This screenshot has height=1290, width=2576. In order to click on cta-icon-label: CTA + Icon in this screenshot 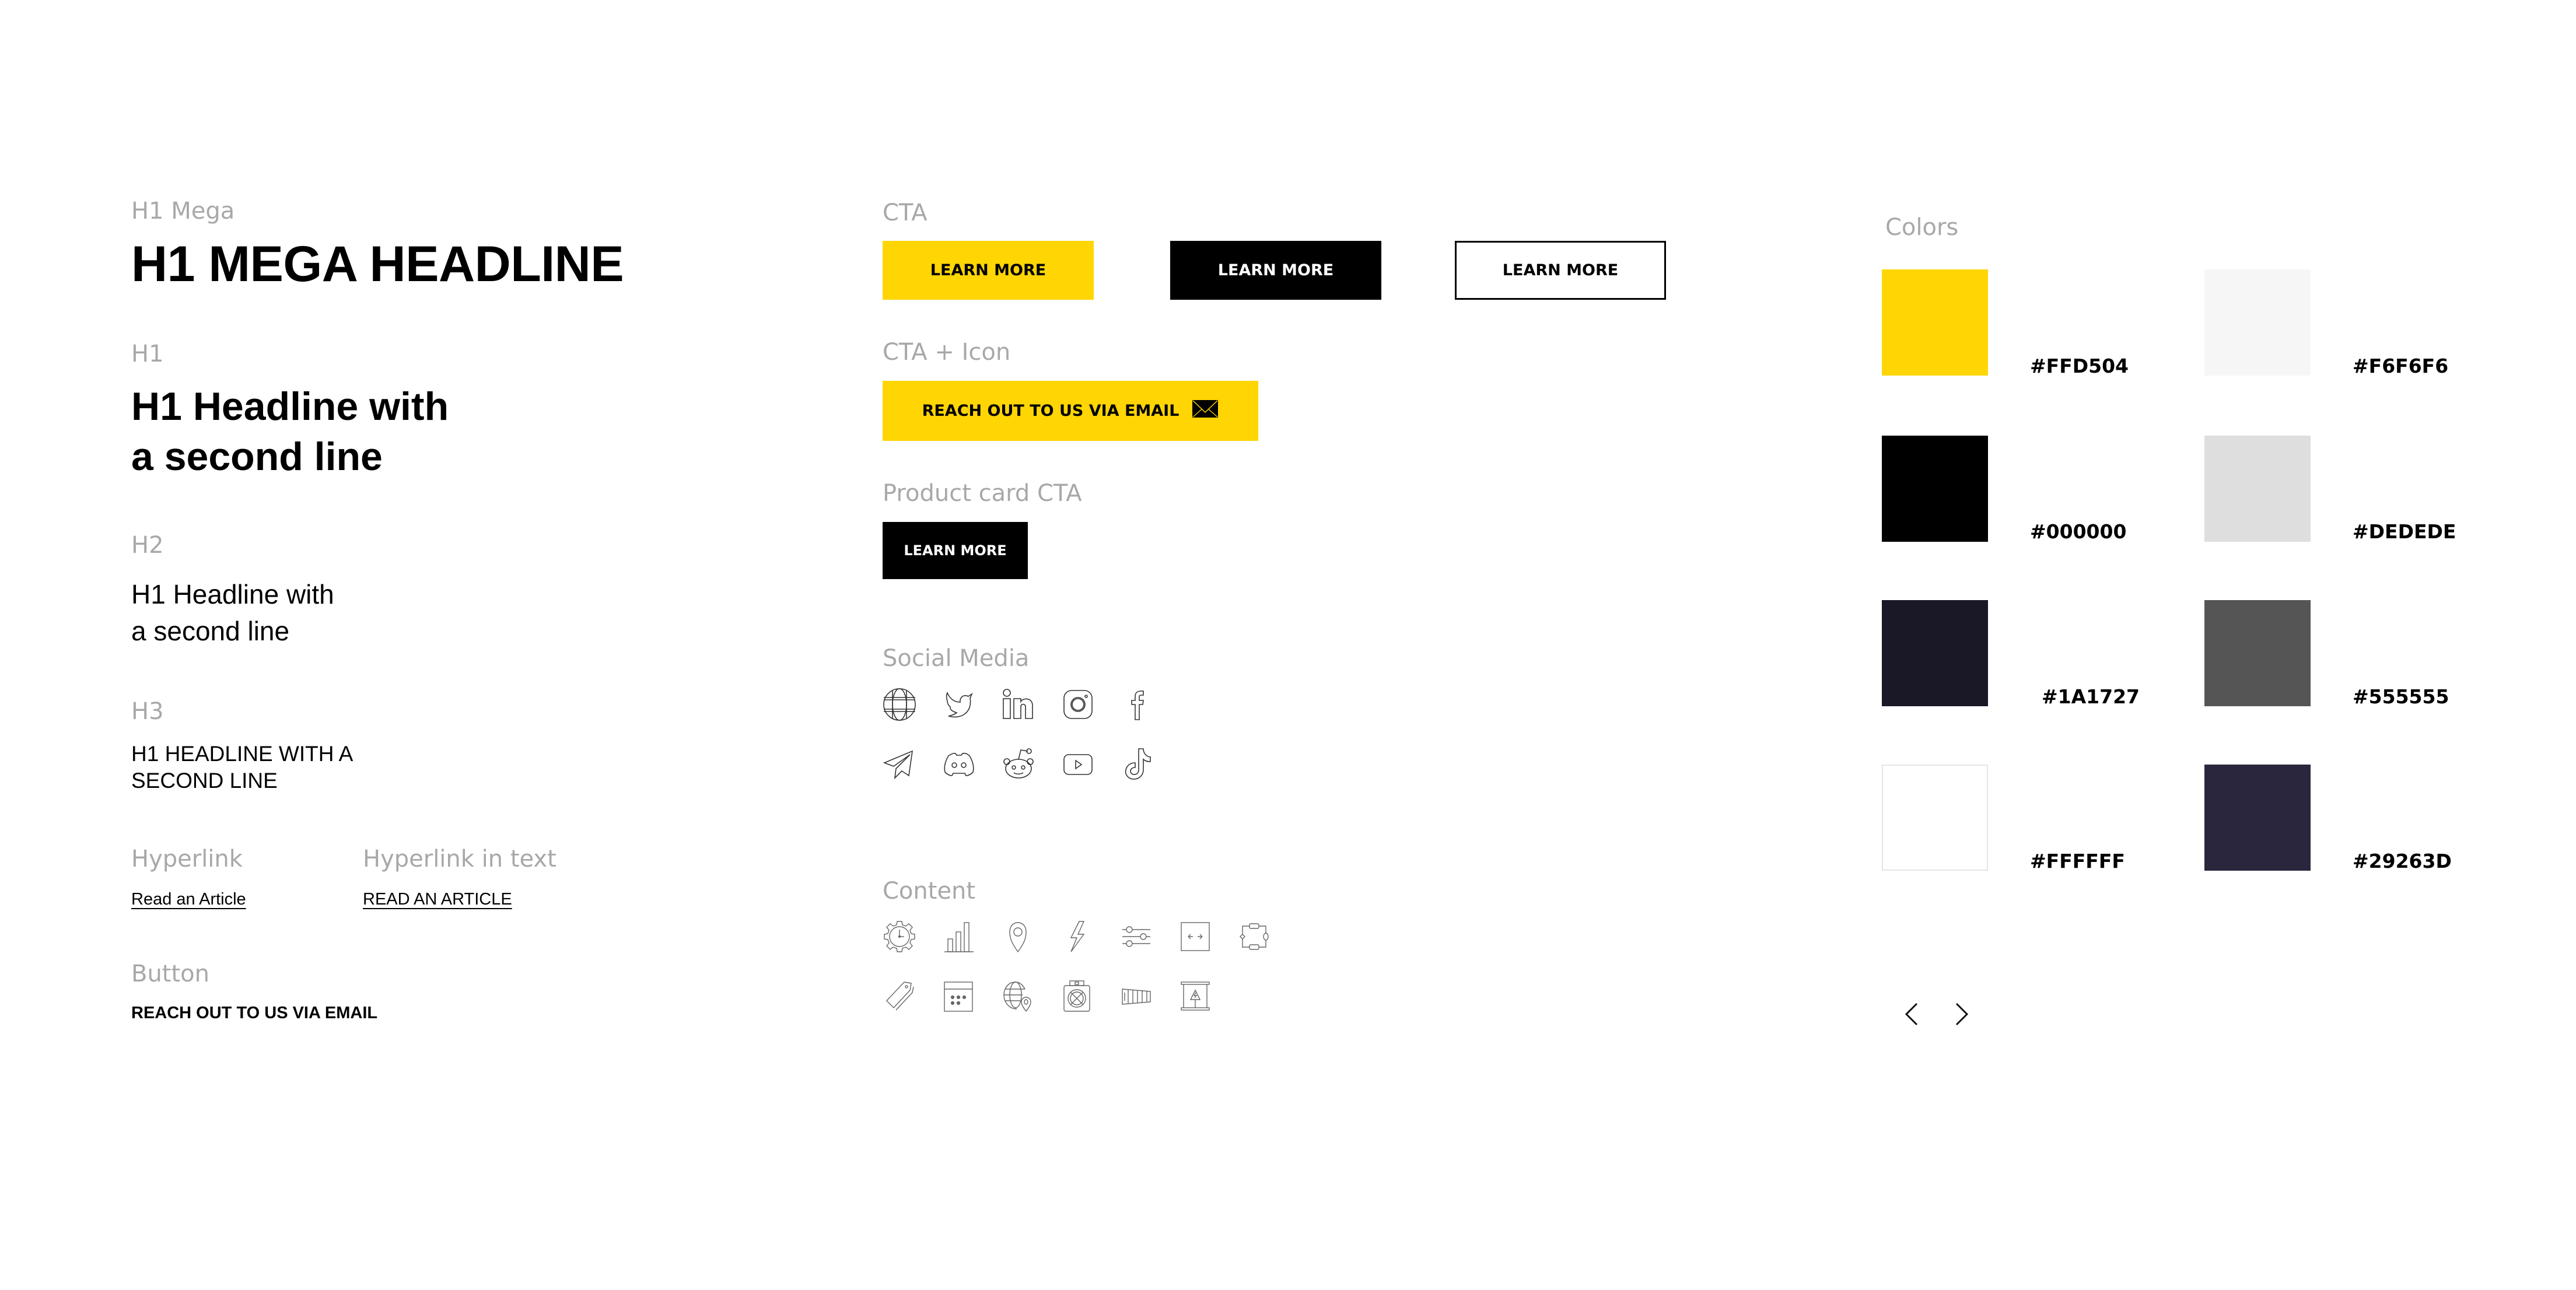, I will do `click(947, 352)`.